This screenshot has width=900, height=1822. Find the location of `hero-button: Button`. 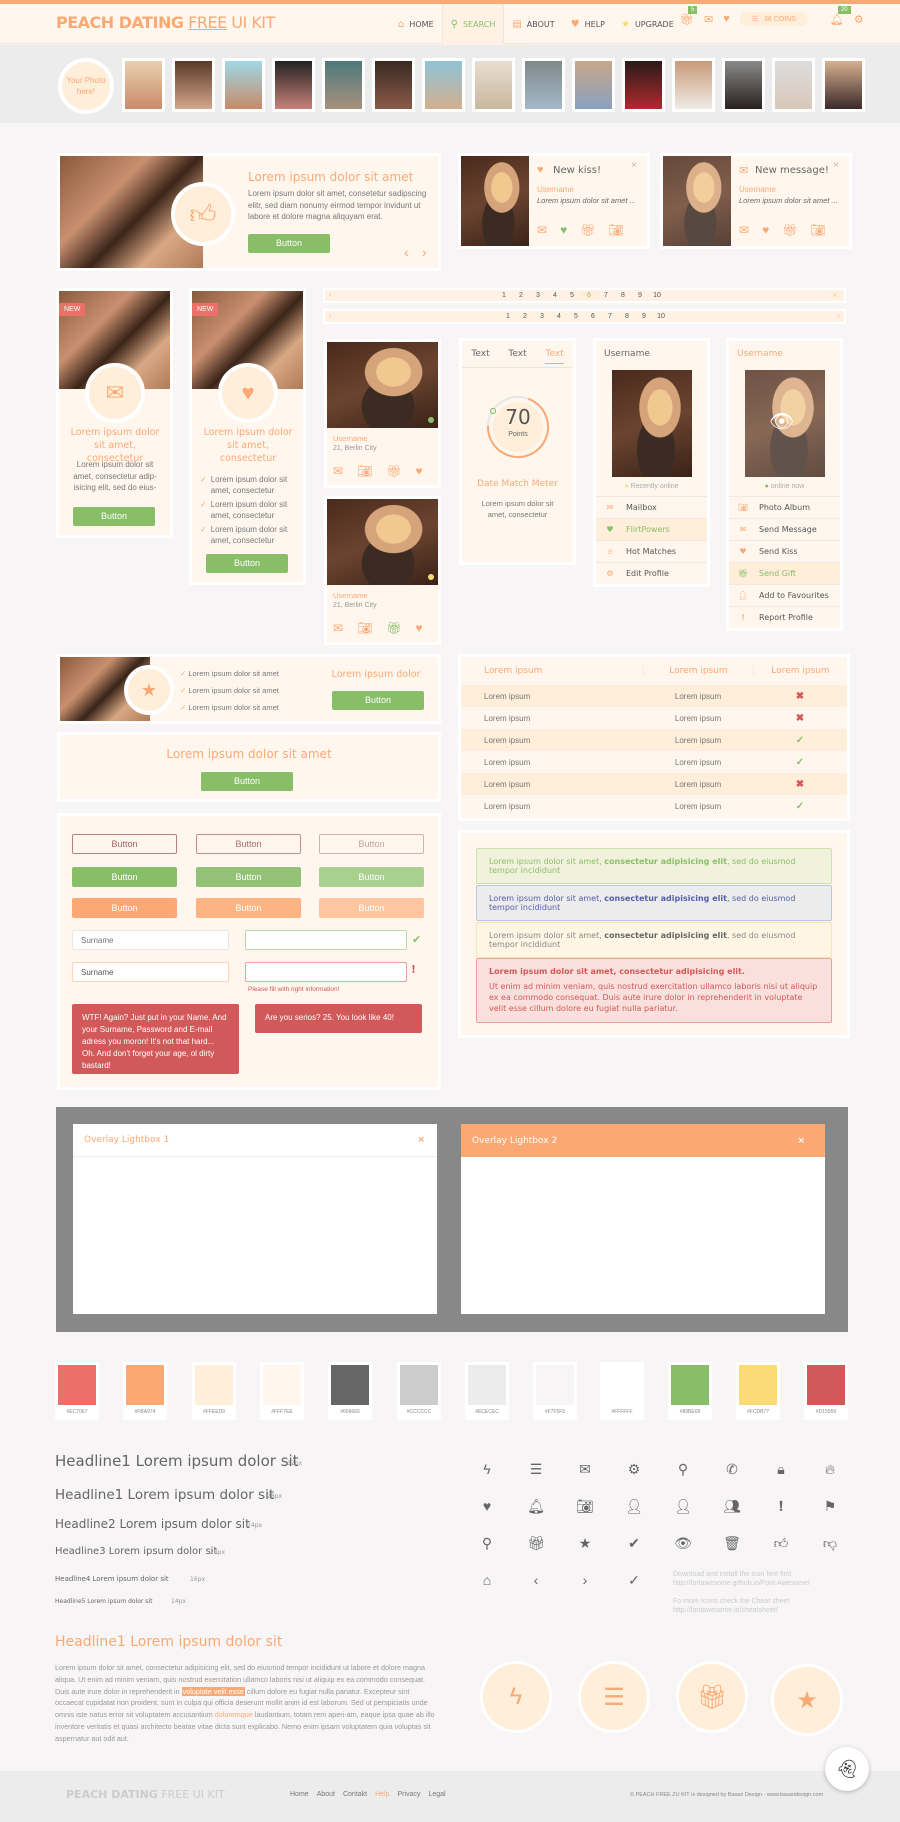

hero-button: Button is located at coordinates (289, 243).